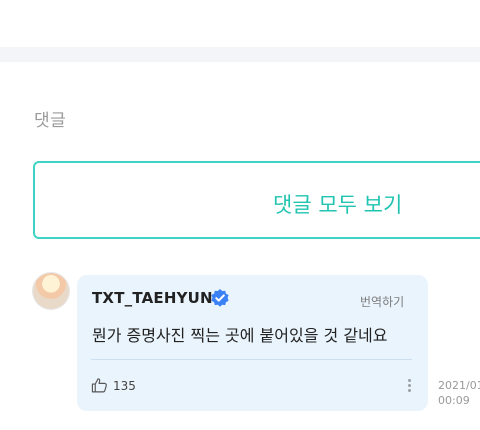 This screenshot has width=480, height=430. What do you see at coordinates (51, 291) in the screenshot?
I see `commenter-avatar` at bounding box center [51, 291].